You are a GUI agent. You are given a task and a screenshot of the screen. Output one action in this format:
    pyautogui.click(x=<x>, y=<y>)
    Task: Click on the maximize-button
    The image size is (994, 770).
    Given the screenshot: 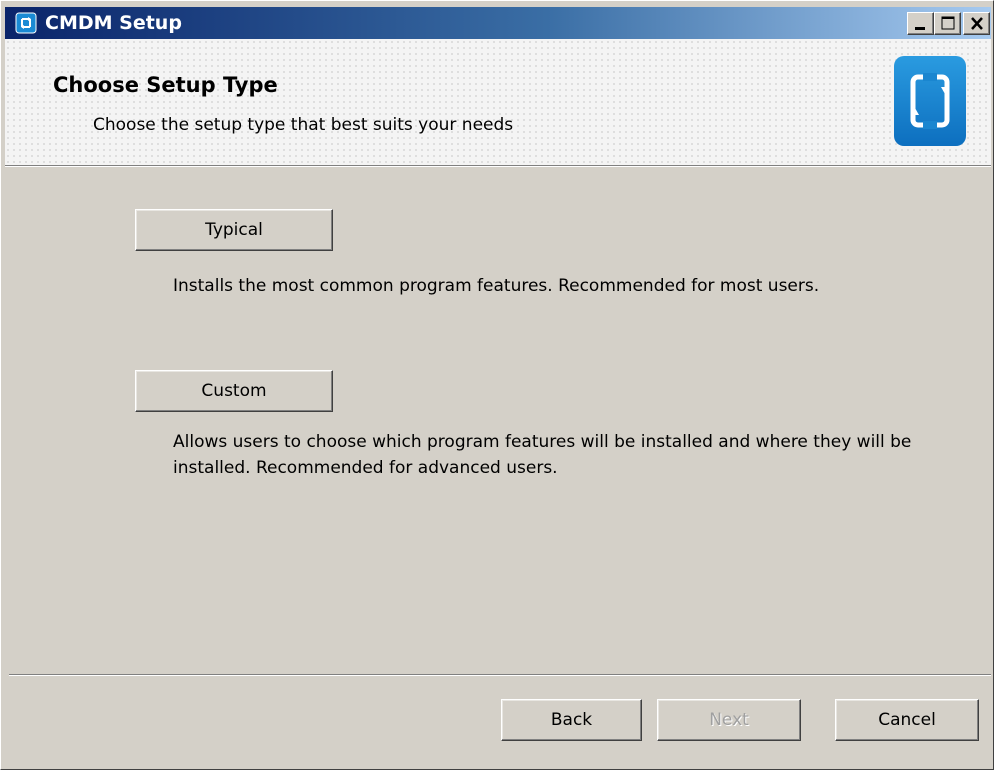 What is the action you would take?
    pyautogui.click(x=947, y=23)
    